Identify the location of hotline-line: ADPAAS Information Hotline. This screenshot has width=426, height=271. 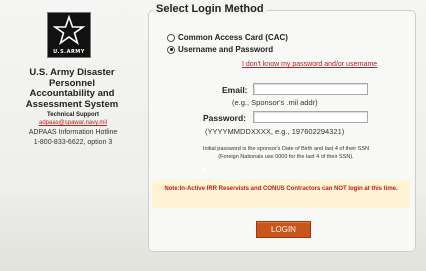
(73, 132).